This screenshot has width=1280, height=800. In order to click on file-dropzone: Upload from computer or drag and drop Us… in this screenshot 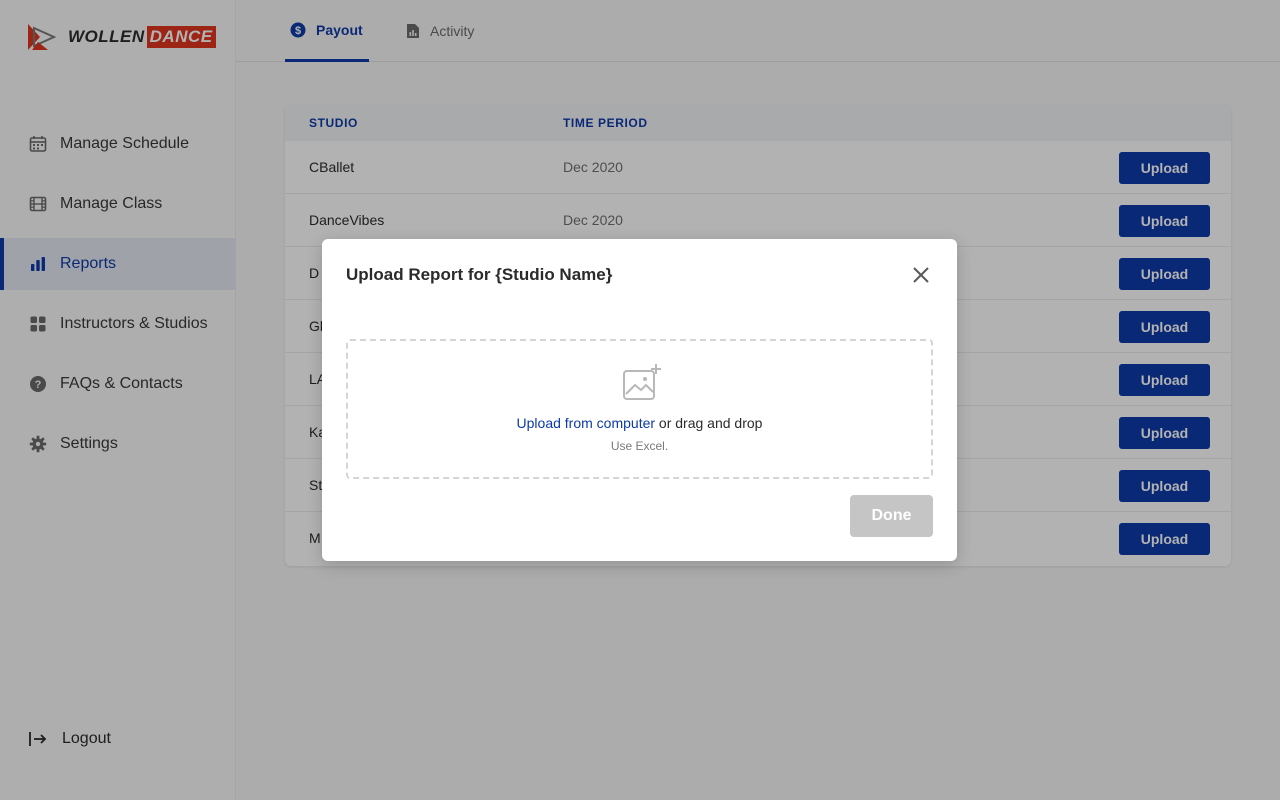, I will do `click(639, 409)`.